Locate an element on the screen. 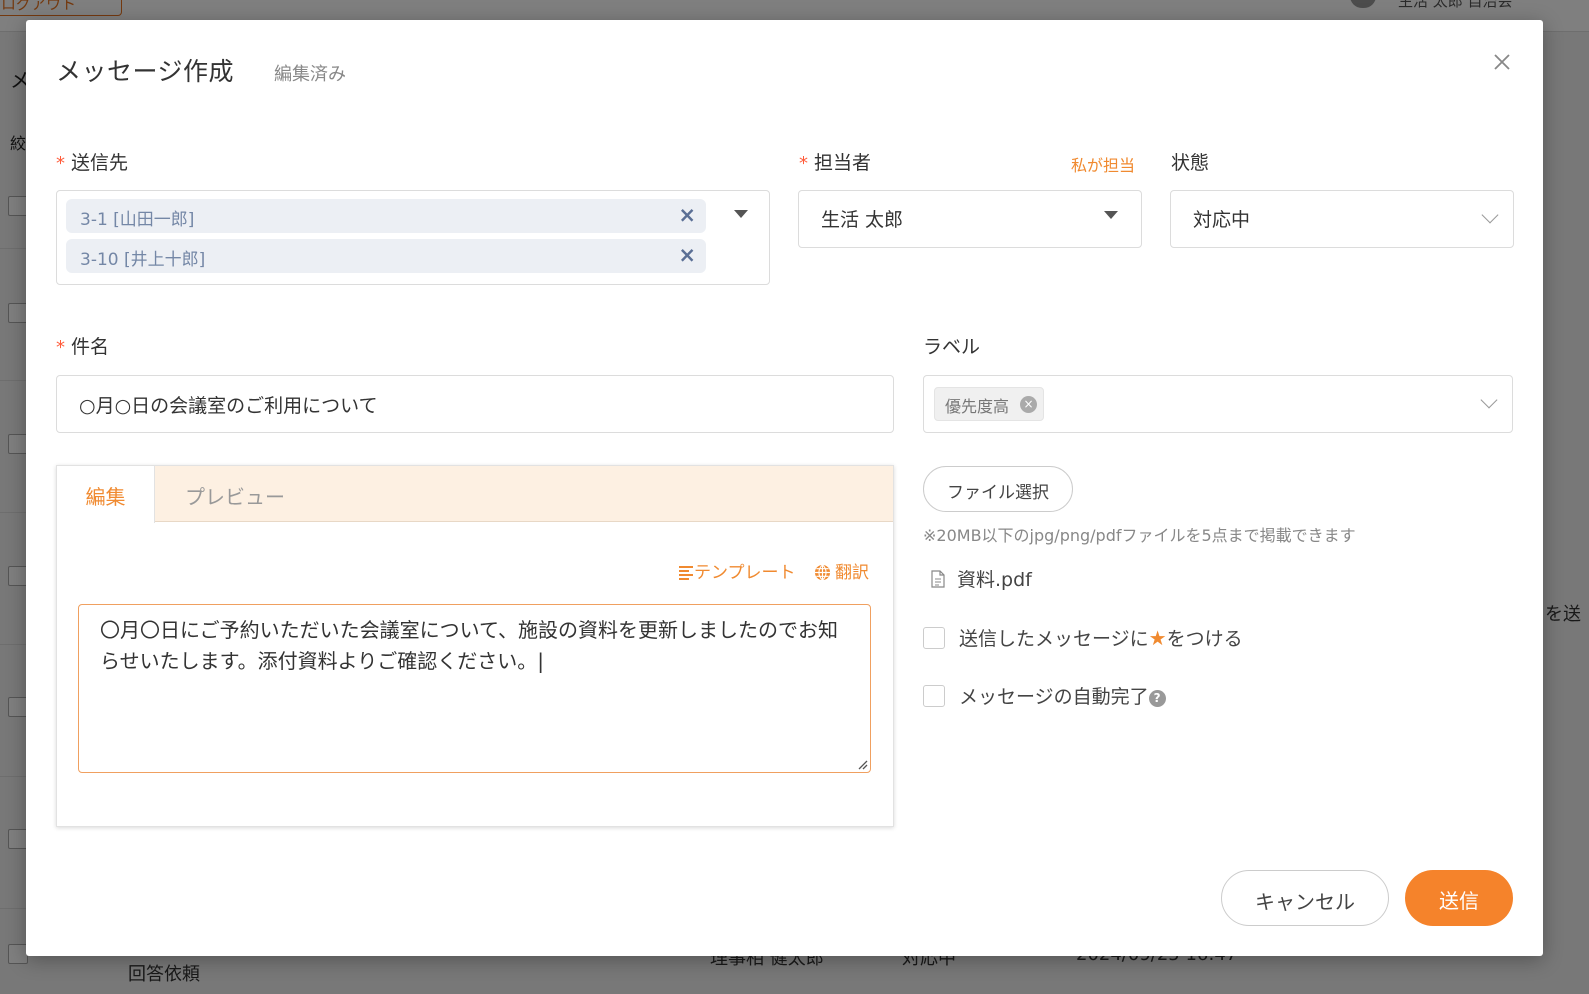 Image resolution: width=1589 pixels, height=994 pixels. assign-me-link: 私が担当 is located at coordinates (1103, 164).